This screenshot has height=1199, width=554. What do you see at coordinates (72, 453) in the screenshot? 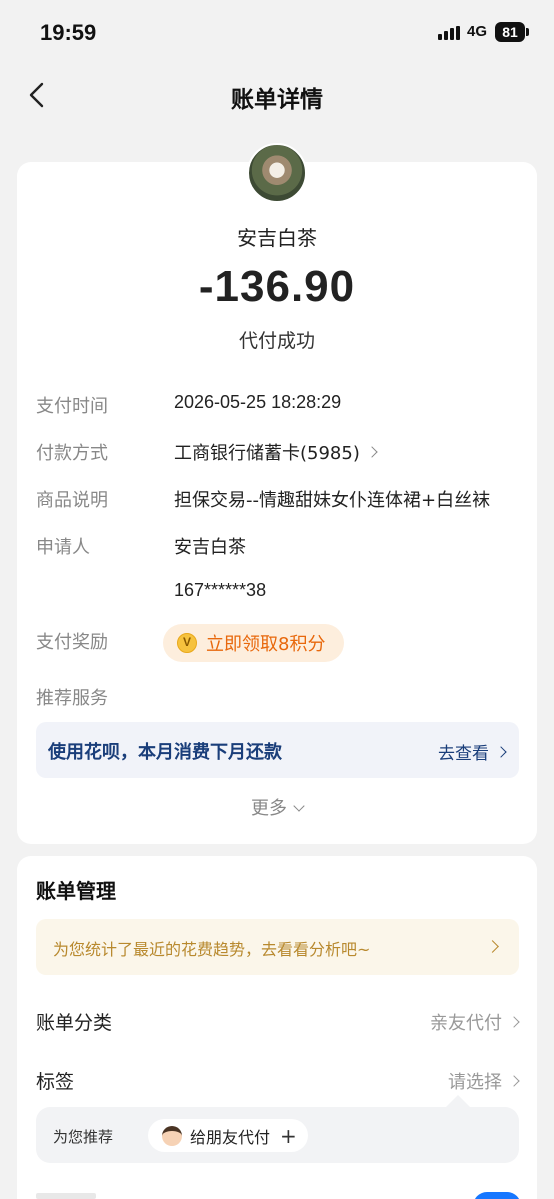
I see `pay-method-label: 付款方式` at bounding box center [72, 453].